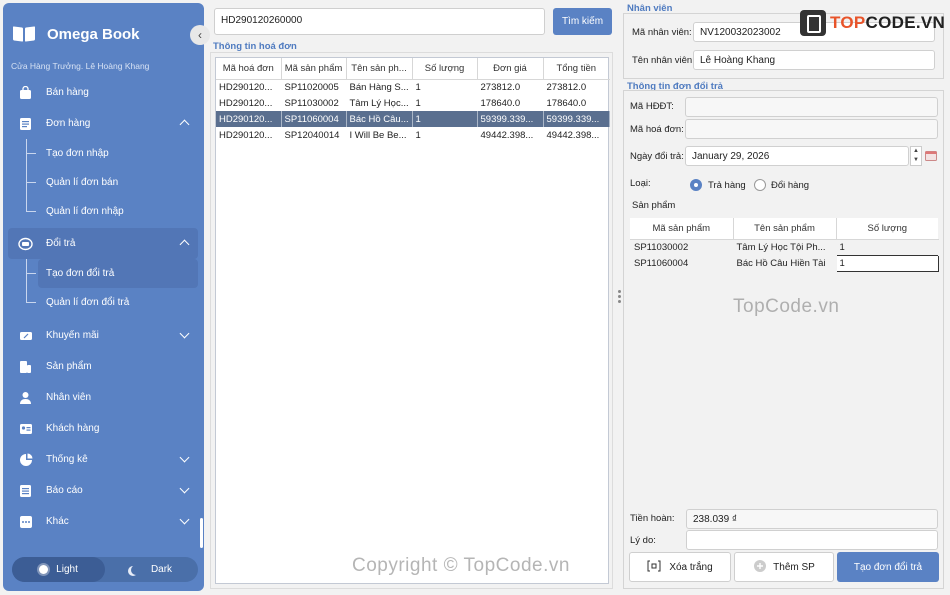 Image resolution: width=950 pixels, height=595 pixels. I want to click on sidebar-subitem-tao-don-doi-tra: Tạo đơn đổi trả, so click(118, 273).